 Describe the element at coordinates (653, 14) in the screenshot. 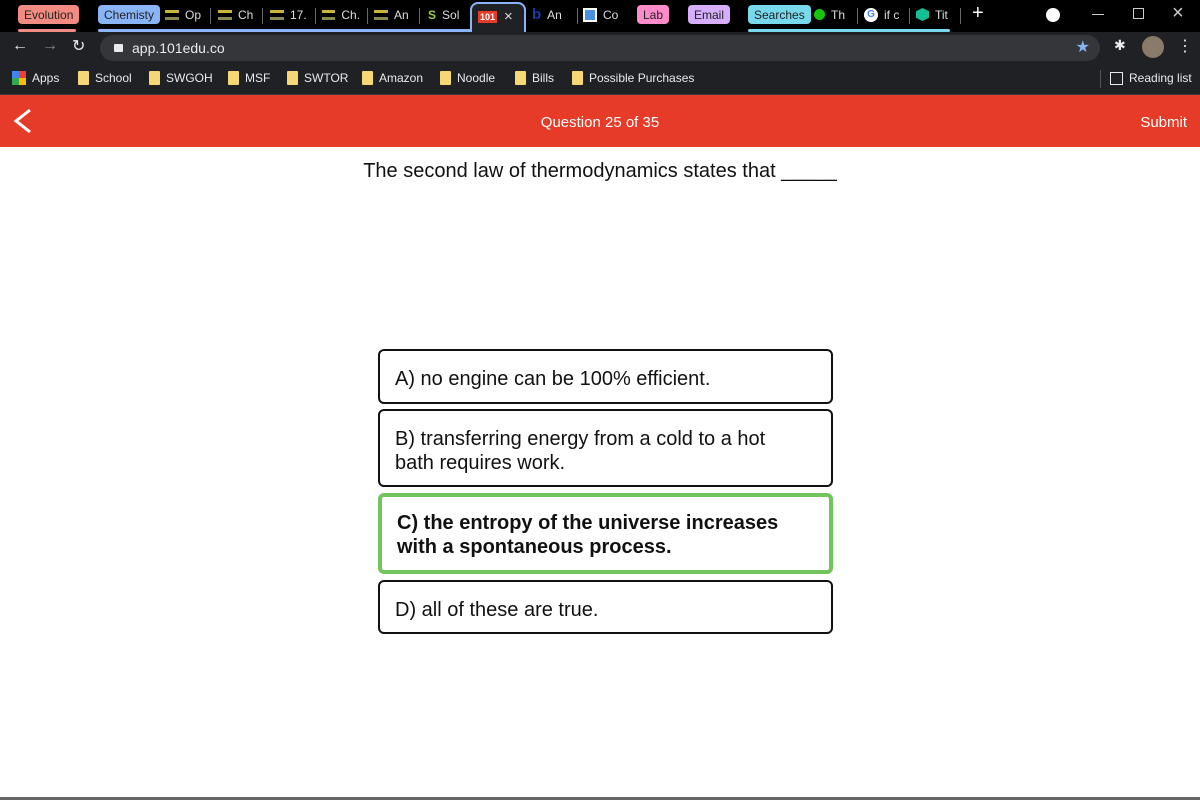

I see `tab-group-lab: Lab` at that location.